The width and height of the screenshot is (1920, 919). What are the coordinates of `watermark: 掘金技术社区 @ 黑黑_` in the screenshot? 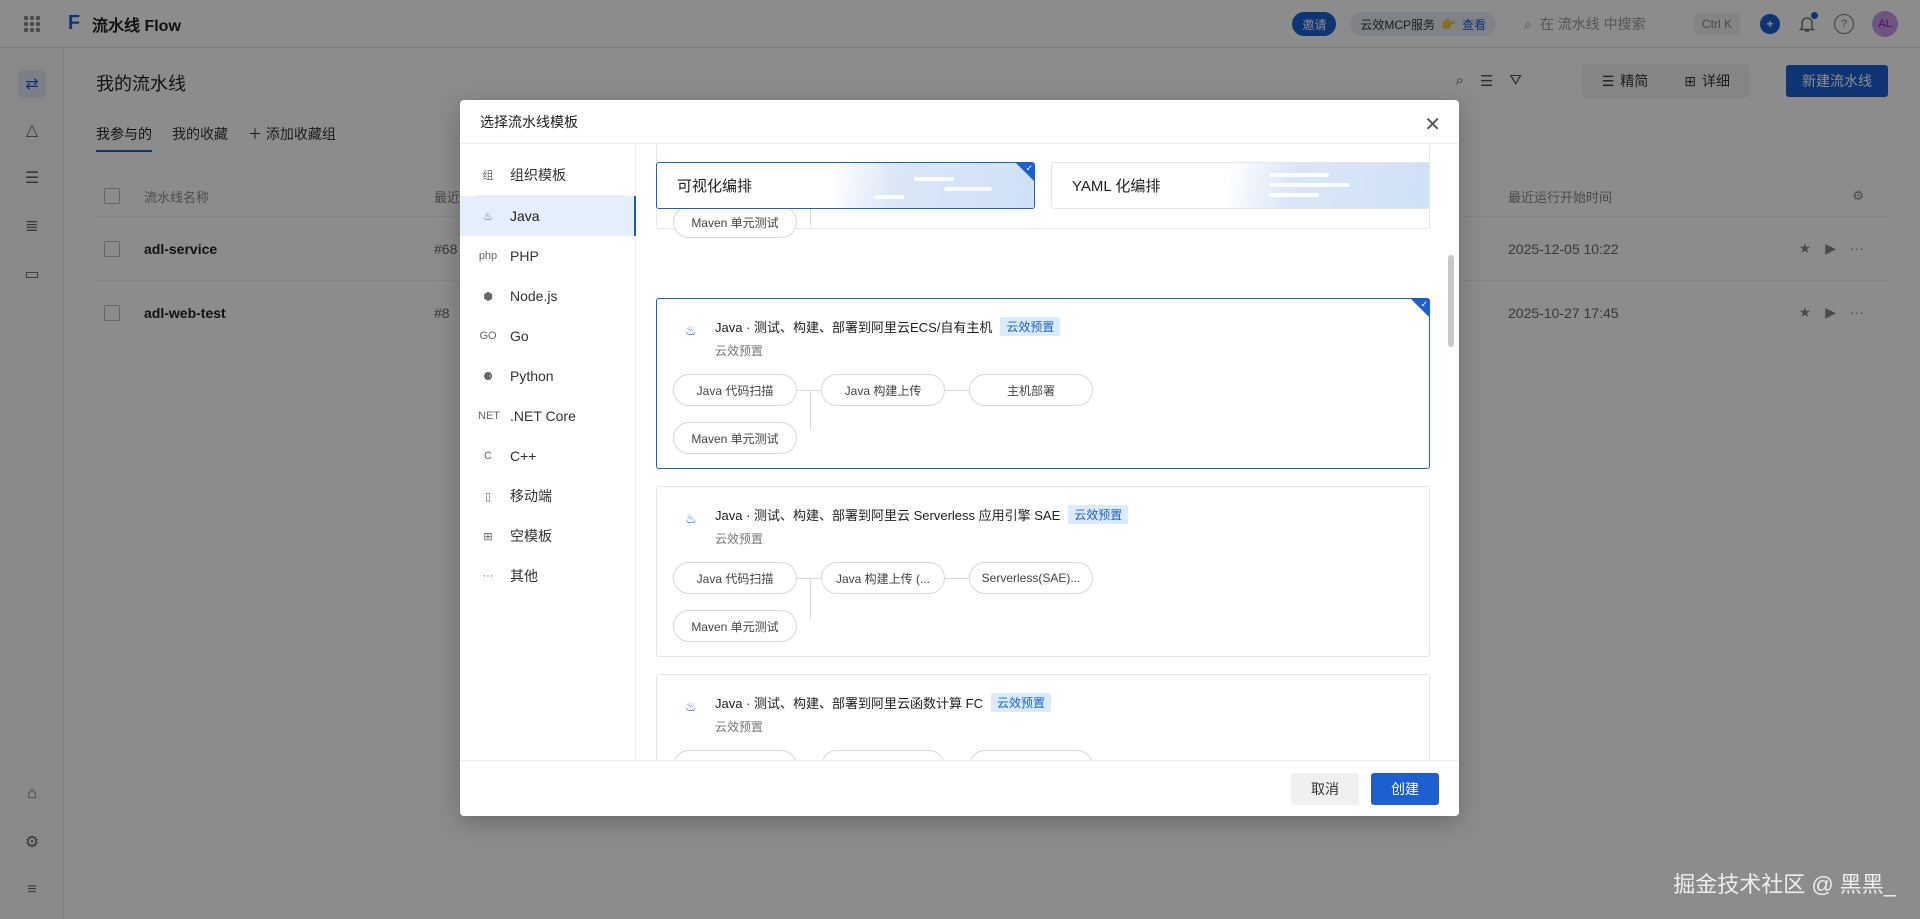 It's located at (1784, 884).